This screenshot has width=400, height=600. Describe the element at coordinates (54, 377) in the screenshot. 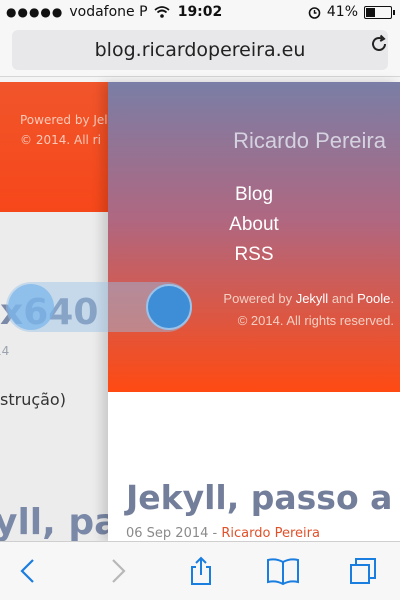

I see `previous-page-content: x640 14 strução) yll, pas` at that location.